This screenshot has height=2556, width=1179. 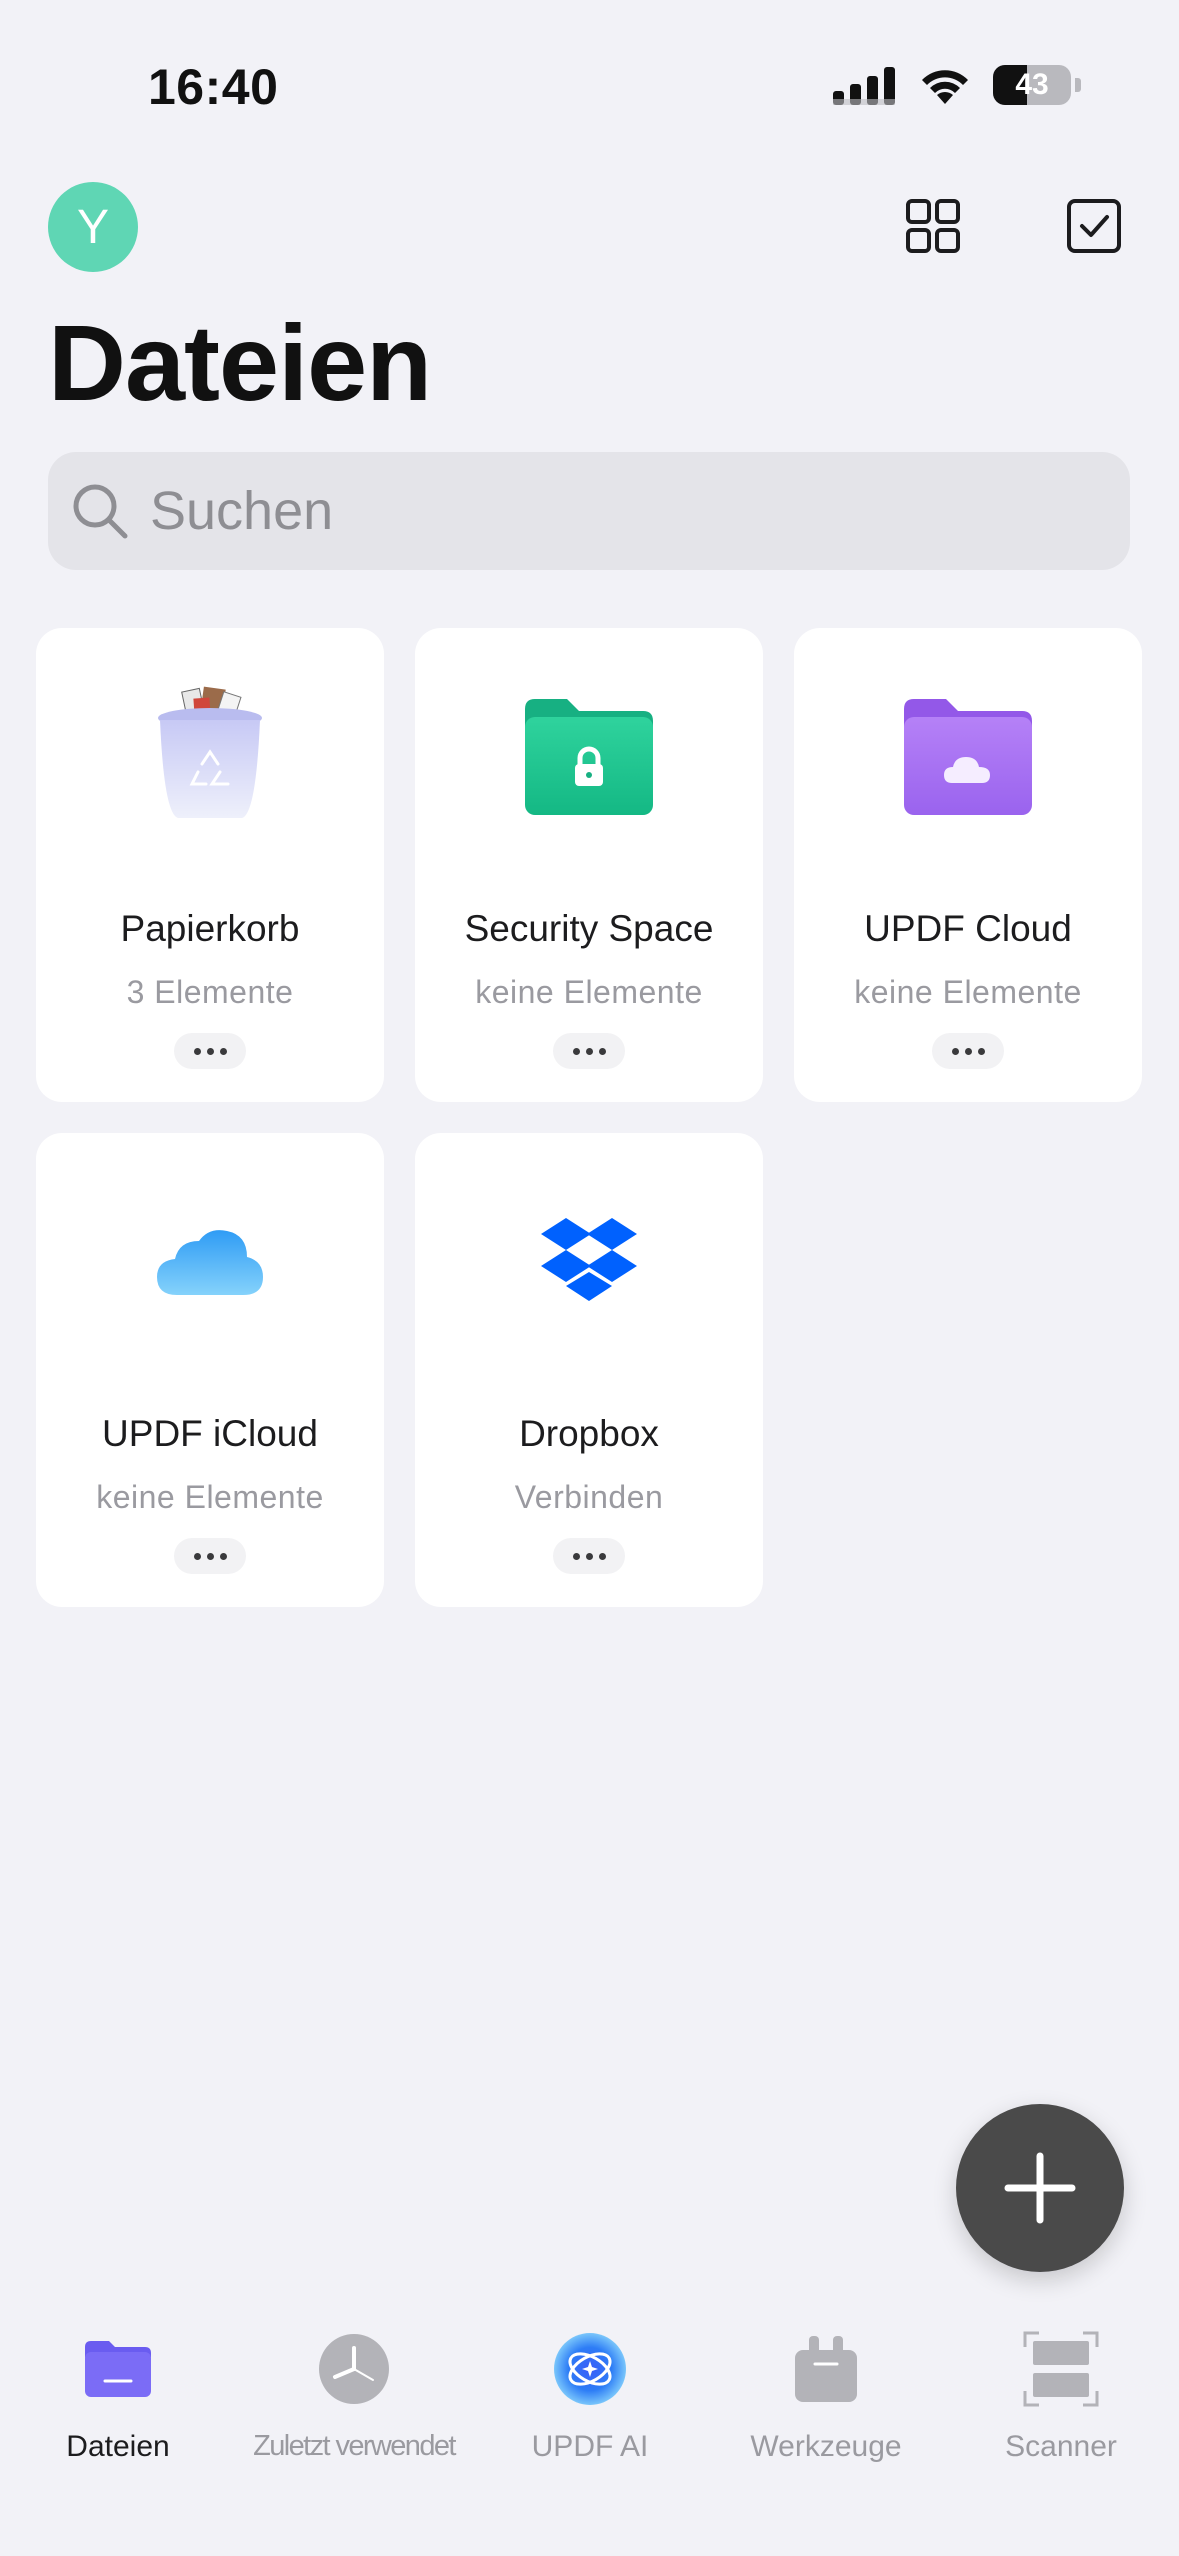 What do you see at coordinates (213, 87) in the screenshot?
I see `status-time: 16:40` at bounding box center [213, 87].